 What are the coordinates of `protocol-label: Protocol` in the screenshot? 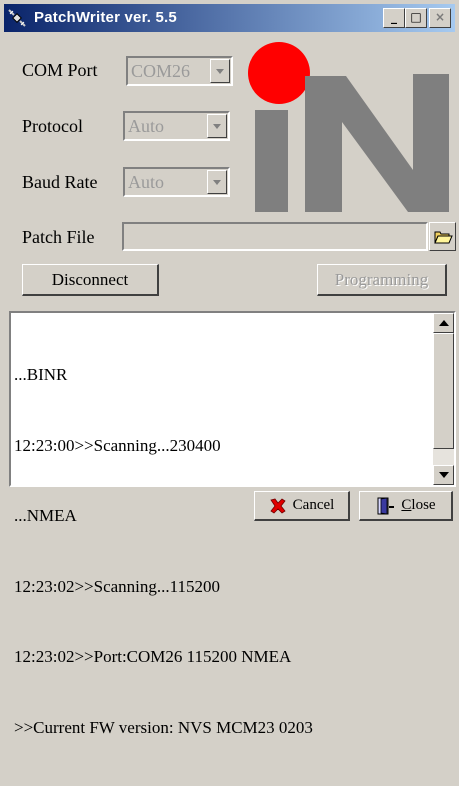 It's located at (52, 126).